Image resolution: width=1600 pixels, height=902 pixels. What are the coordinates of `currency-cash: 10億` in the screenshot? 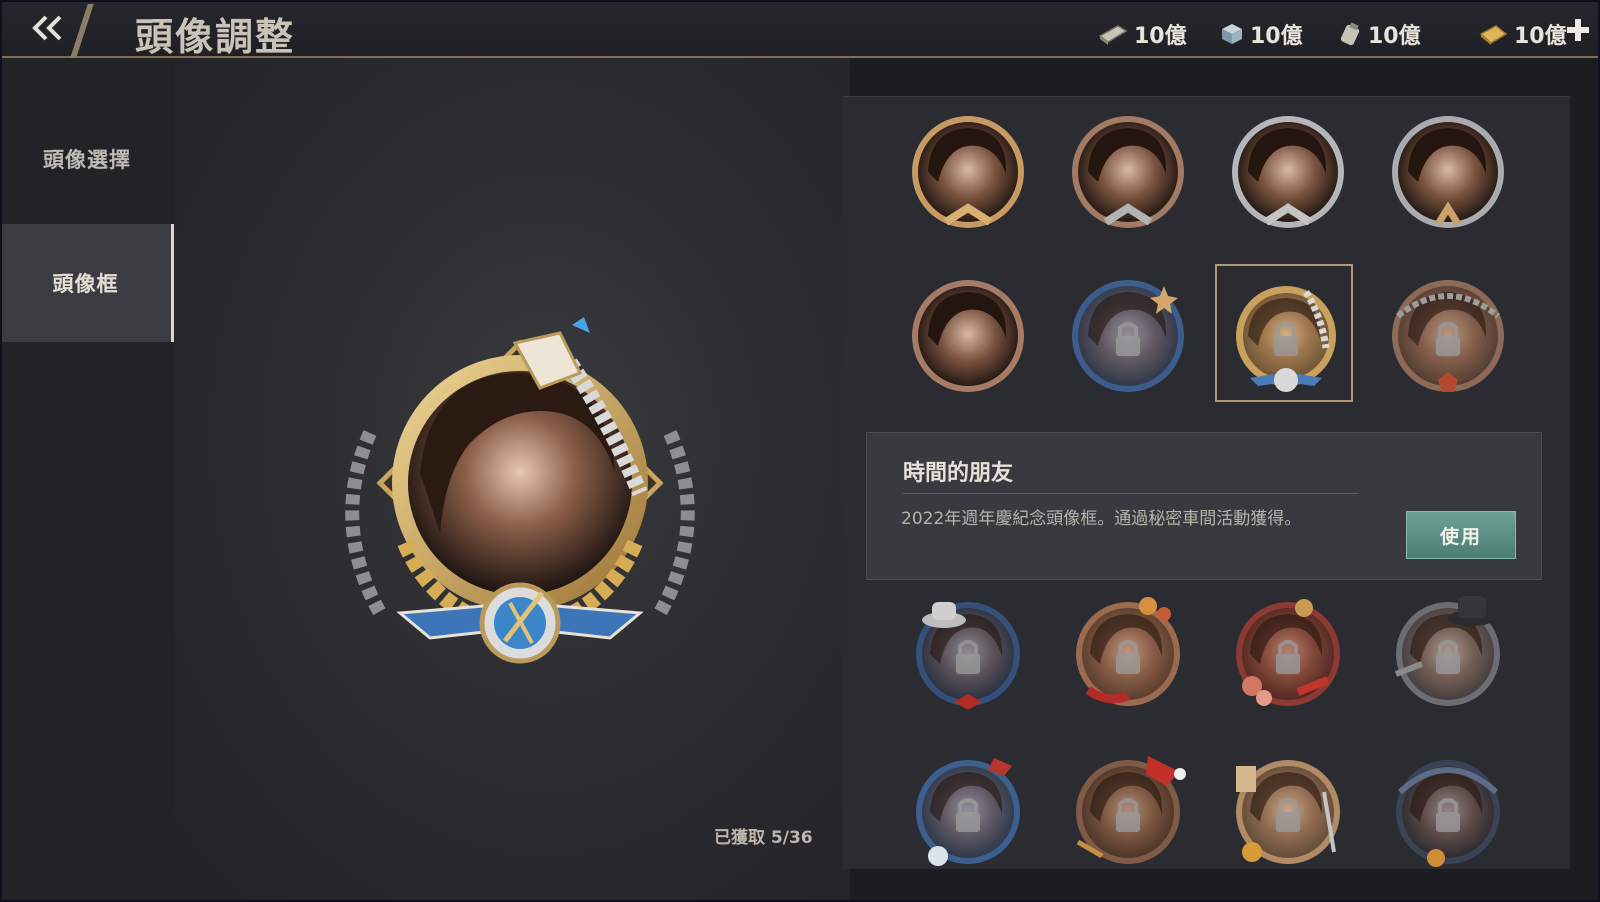 It's located at (1142, 34).